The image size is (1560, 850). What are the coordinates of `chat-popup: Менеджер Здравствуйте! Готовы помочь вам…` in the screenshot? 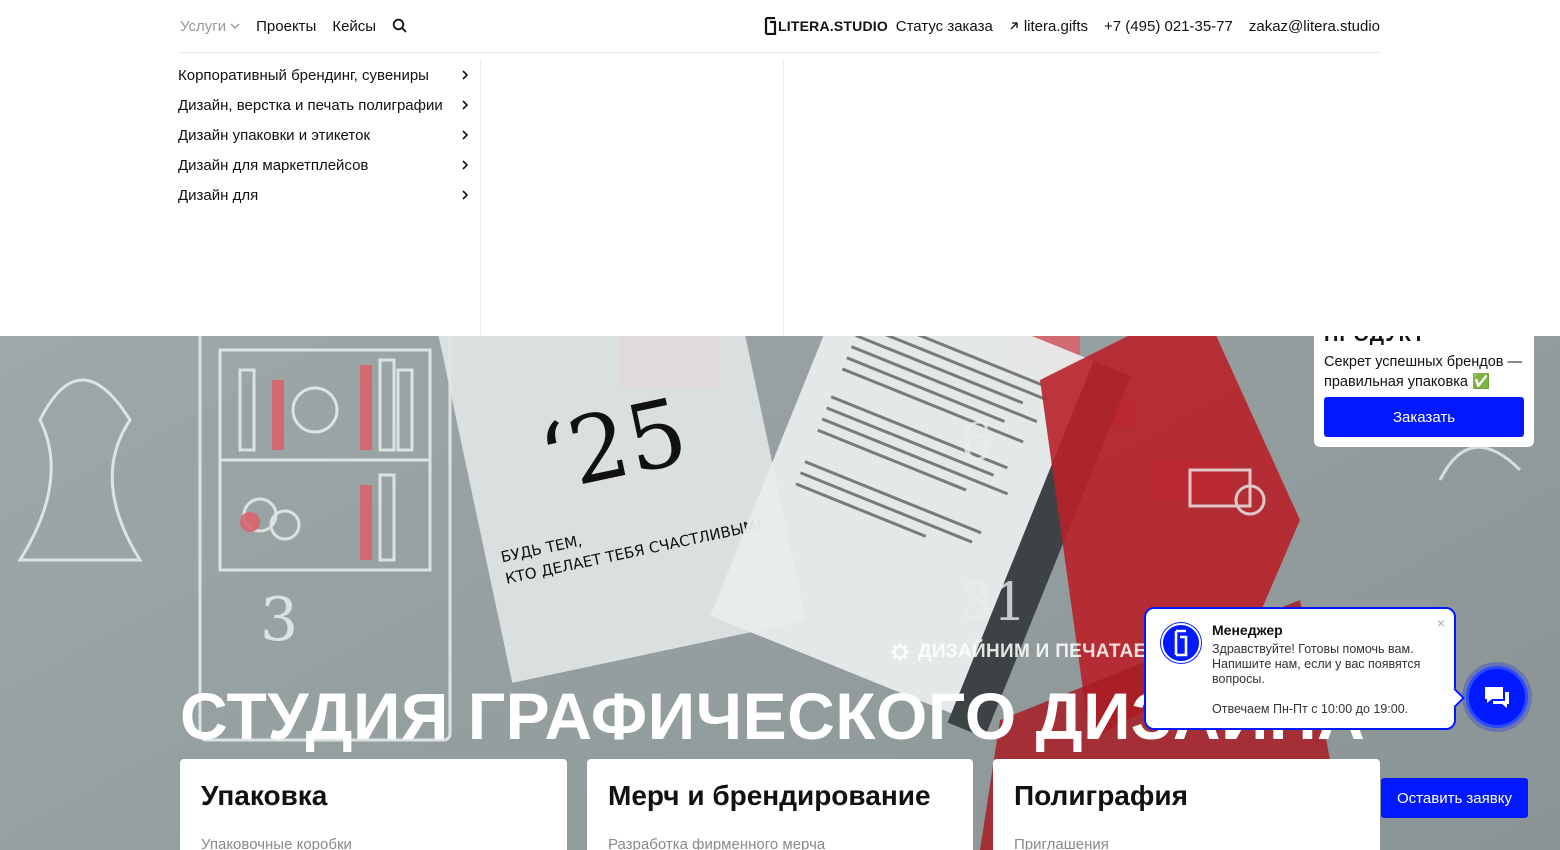 It's located at (1300, 668).